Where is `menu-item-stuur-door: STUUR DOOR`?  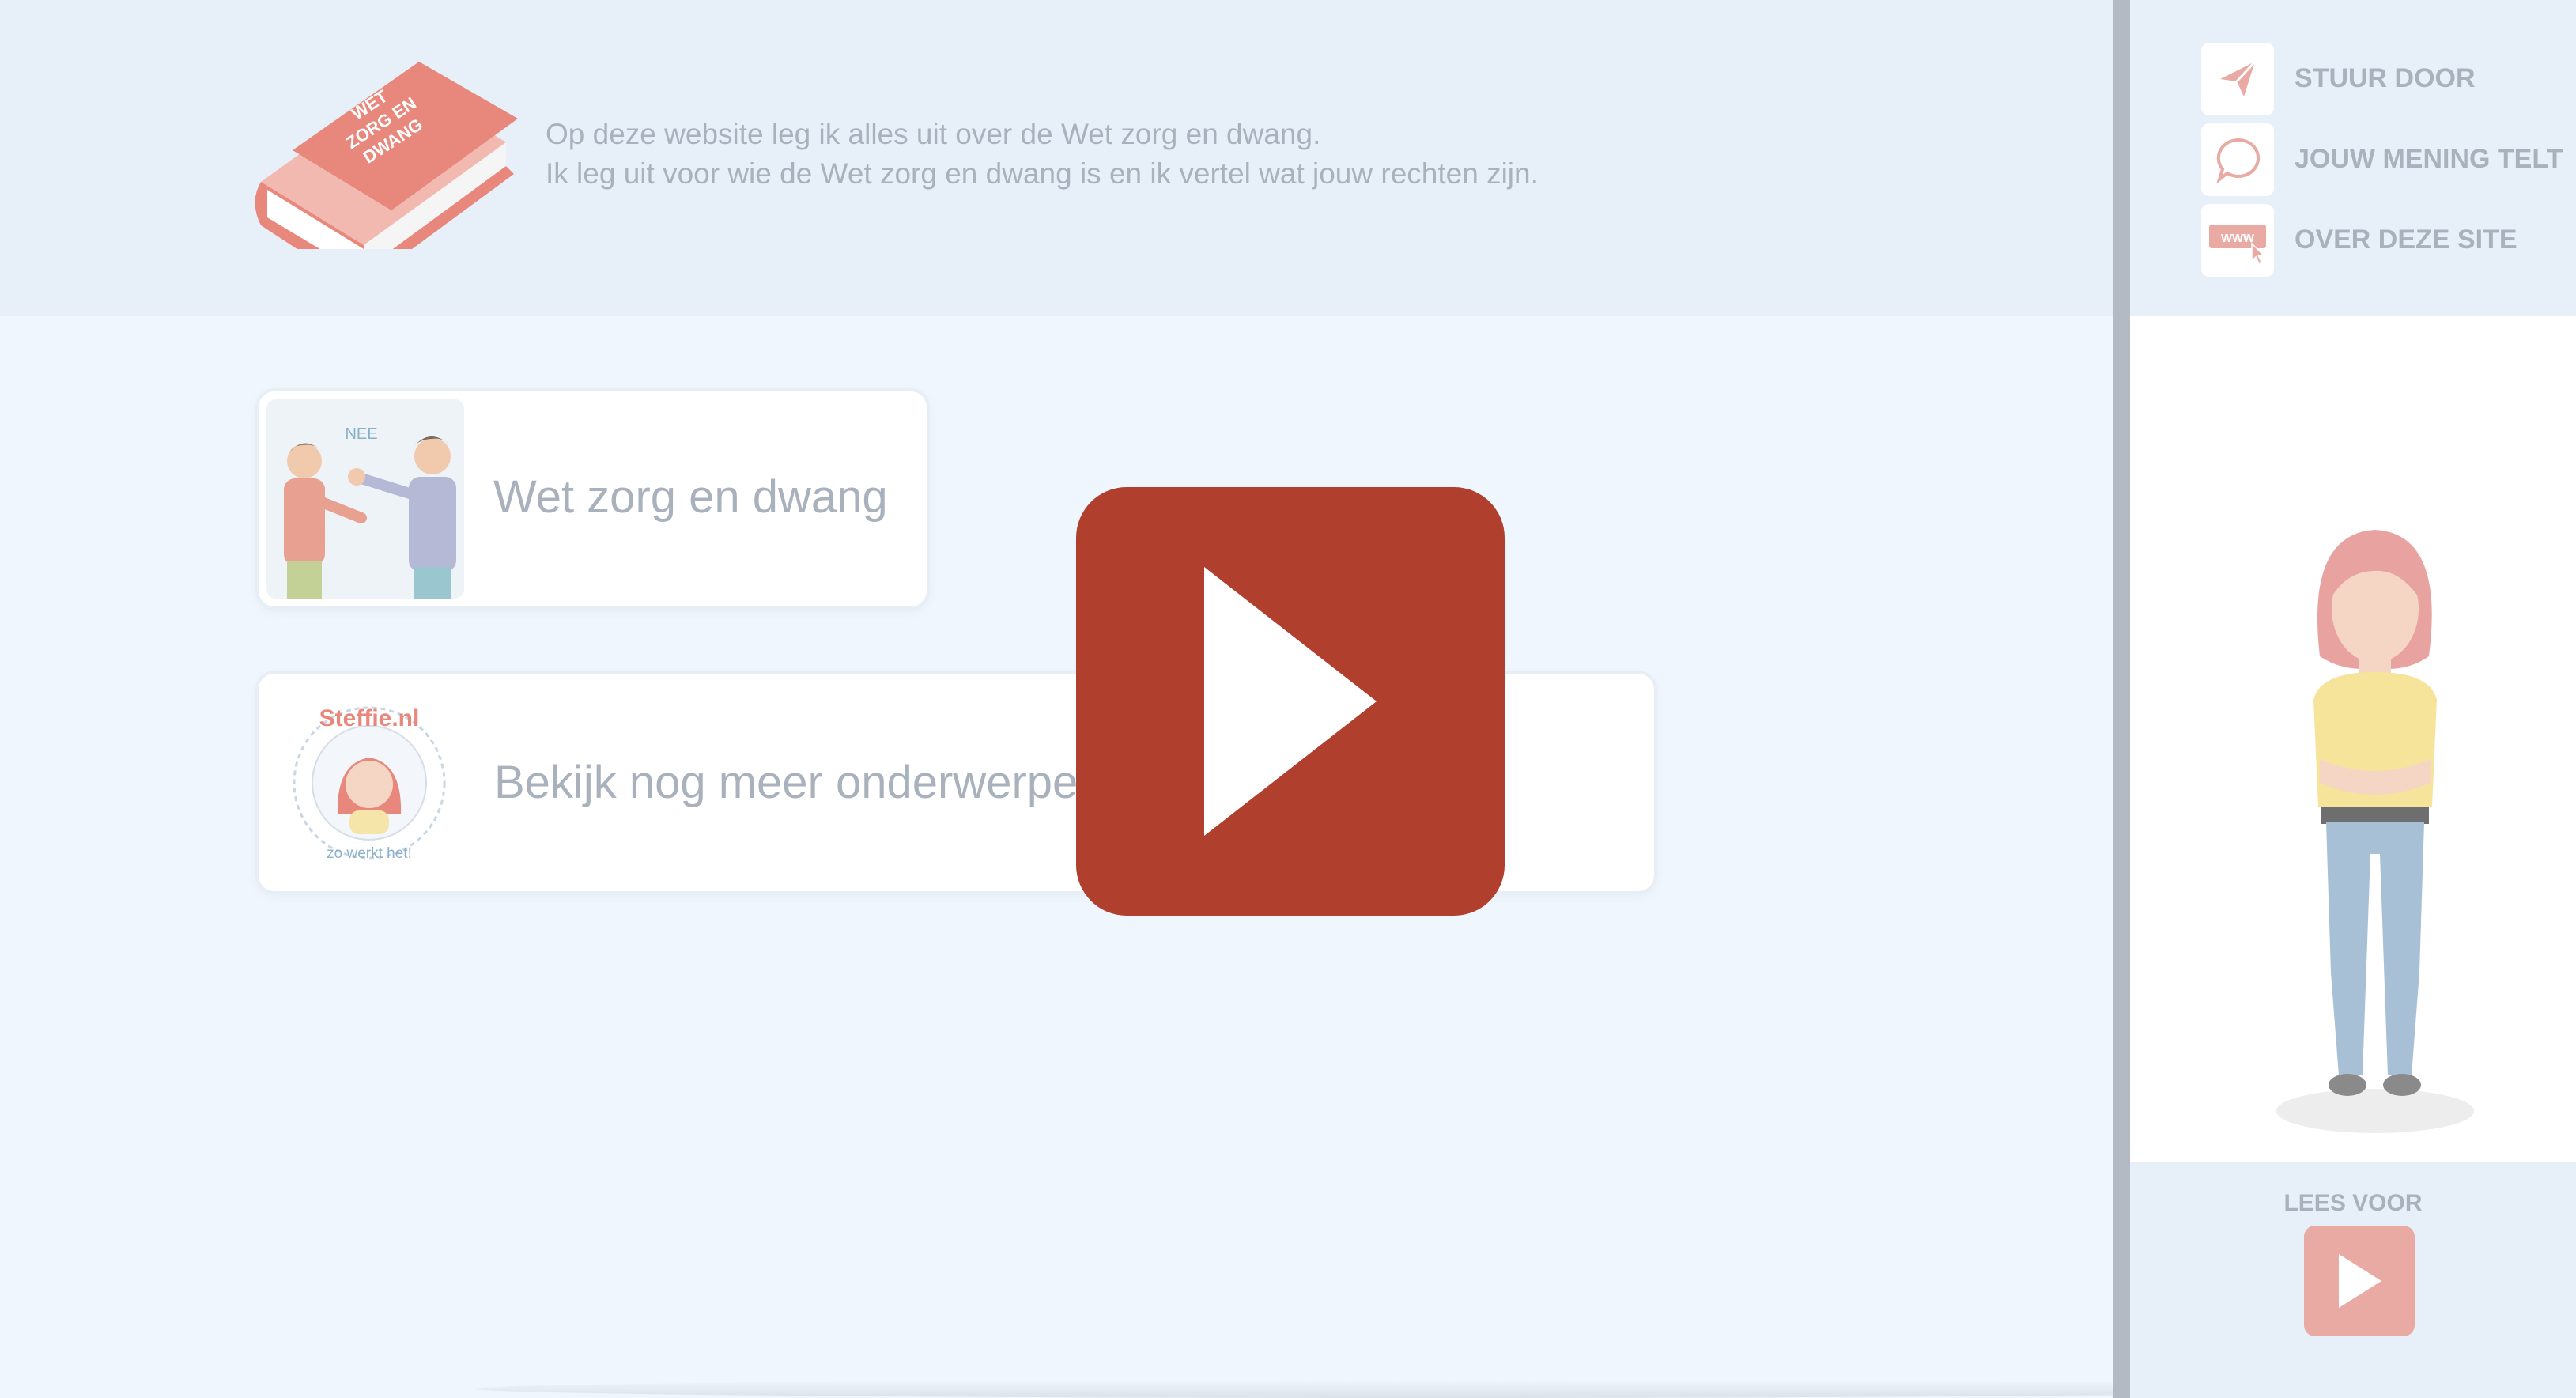
menu-item-stuur-door: STUUR DOOR is located at coordinates (2383, 78).